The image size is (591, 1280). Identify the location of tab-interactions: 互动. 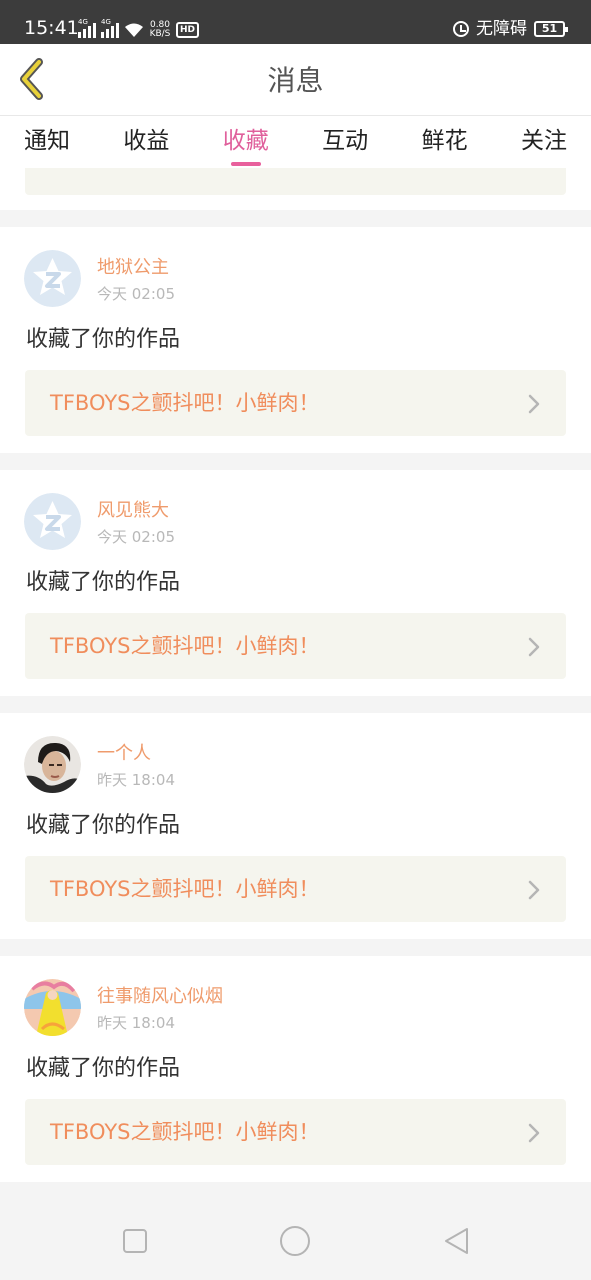
(345, 142).